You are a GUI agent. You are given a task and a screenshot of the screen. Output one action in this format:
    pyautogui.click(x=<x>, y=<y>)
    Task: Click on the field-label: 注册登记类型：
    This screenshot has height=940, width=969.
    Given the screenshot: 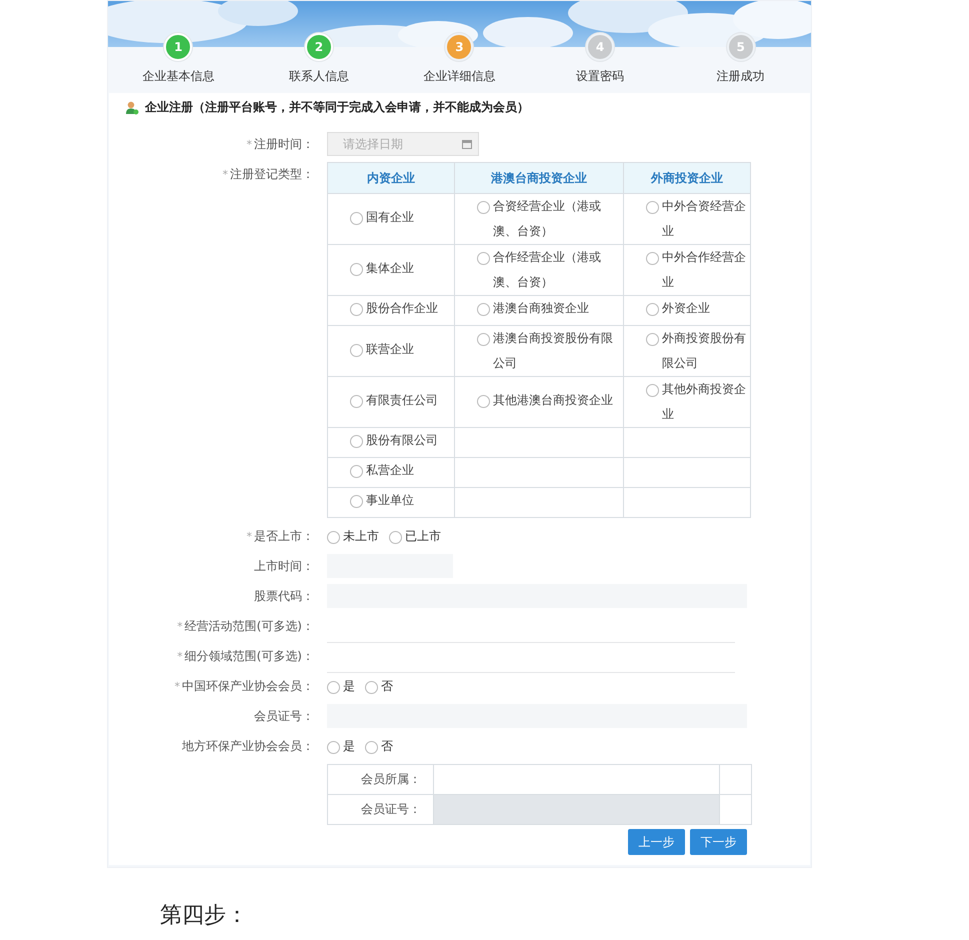 What is the action you would take?
    pyautogui.click(x=272, y=174)
    